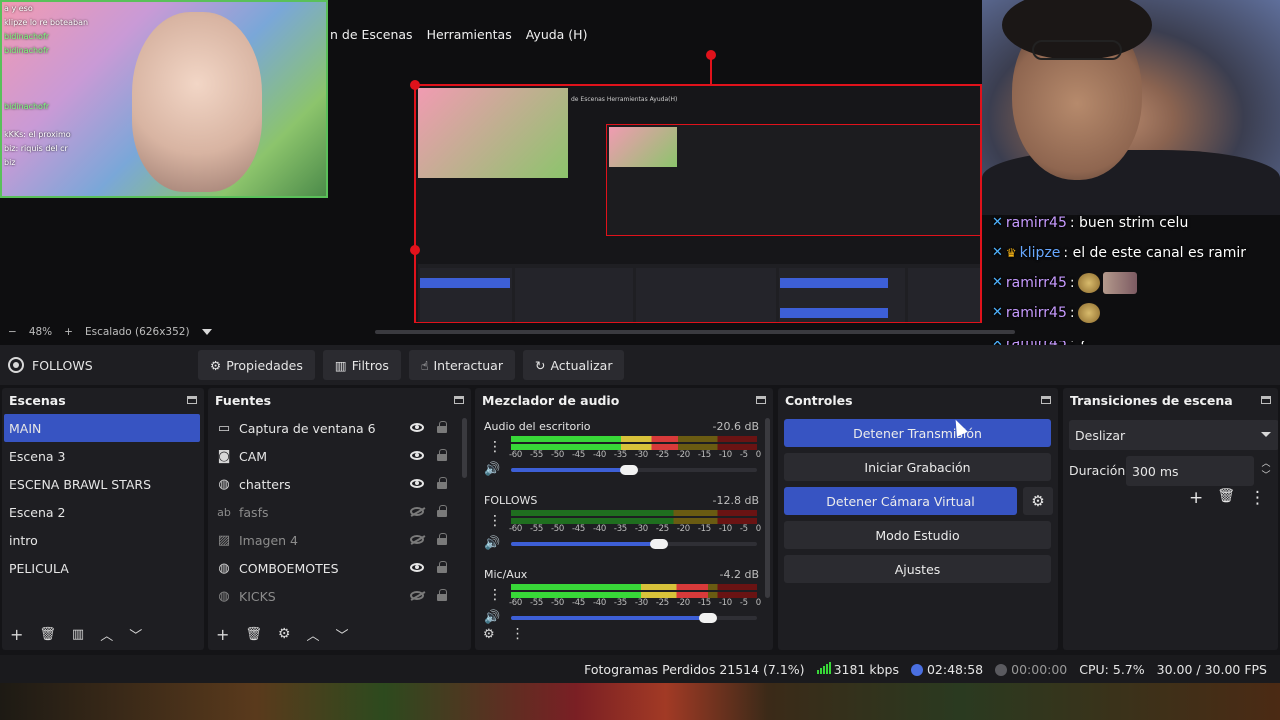 Image resolution: width=1280 pixels, height=720 pixels. Describe the element at coordinates (1190, 471) in the screenshot. I see `duration-input: 300 ms` at that location.